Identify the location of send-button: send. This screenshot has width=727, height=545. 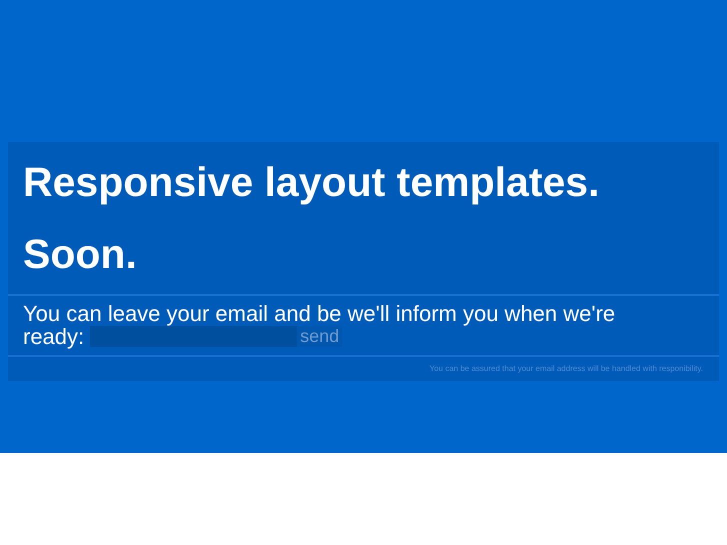
(319, 336).